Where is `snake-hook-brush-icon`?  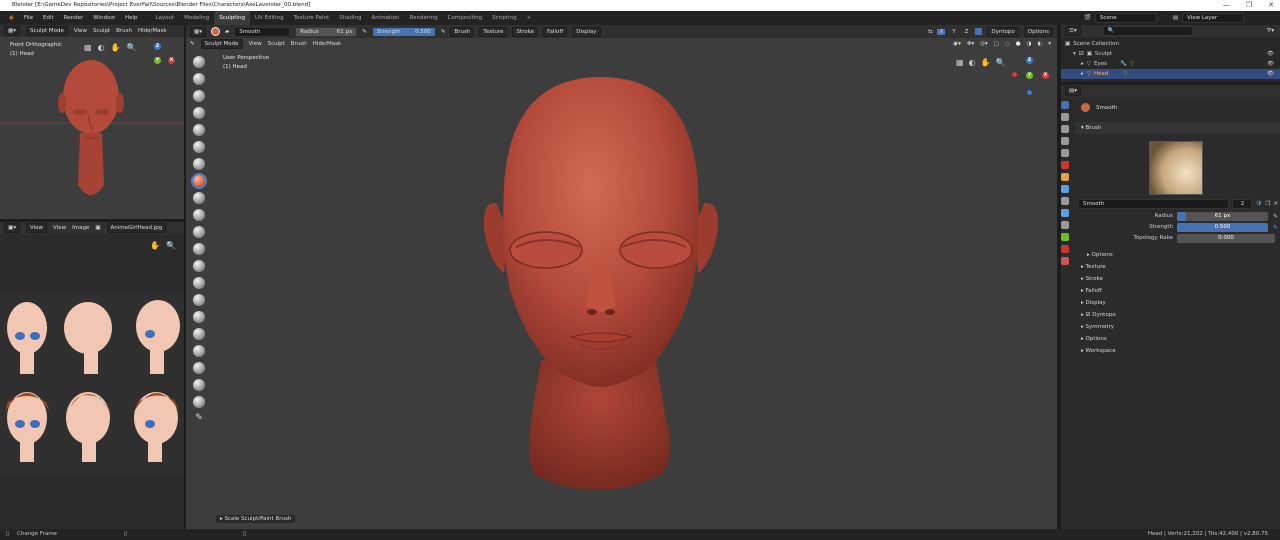
snake-hook-brush-icon is located at coordinates (199, 283).